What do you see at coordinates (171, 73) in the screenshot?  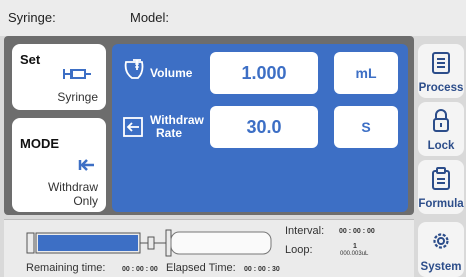 I see `volume-label: Volume` at bounding box center [171, 73].